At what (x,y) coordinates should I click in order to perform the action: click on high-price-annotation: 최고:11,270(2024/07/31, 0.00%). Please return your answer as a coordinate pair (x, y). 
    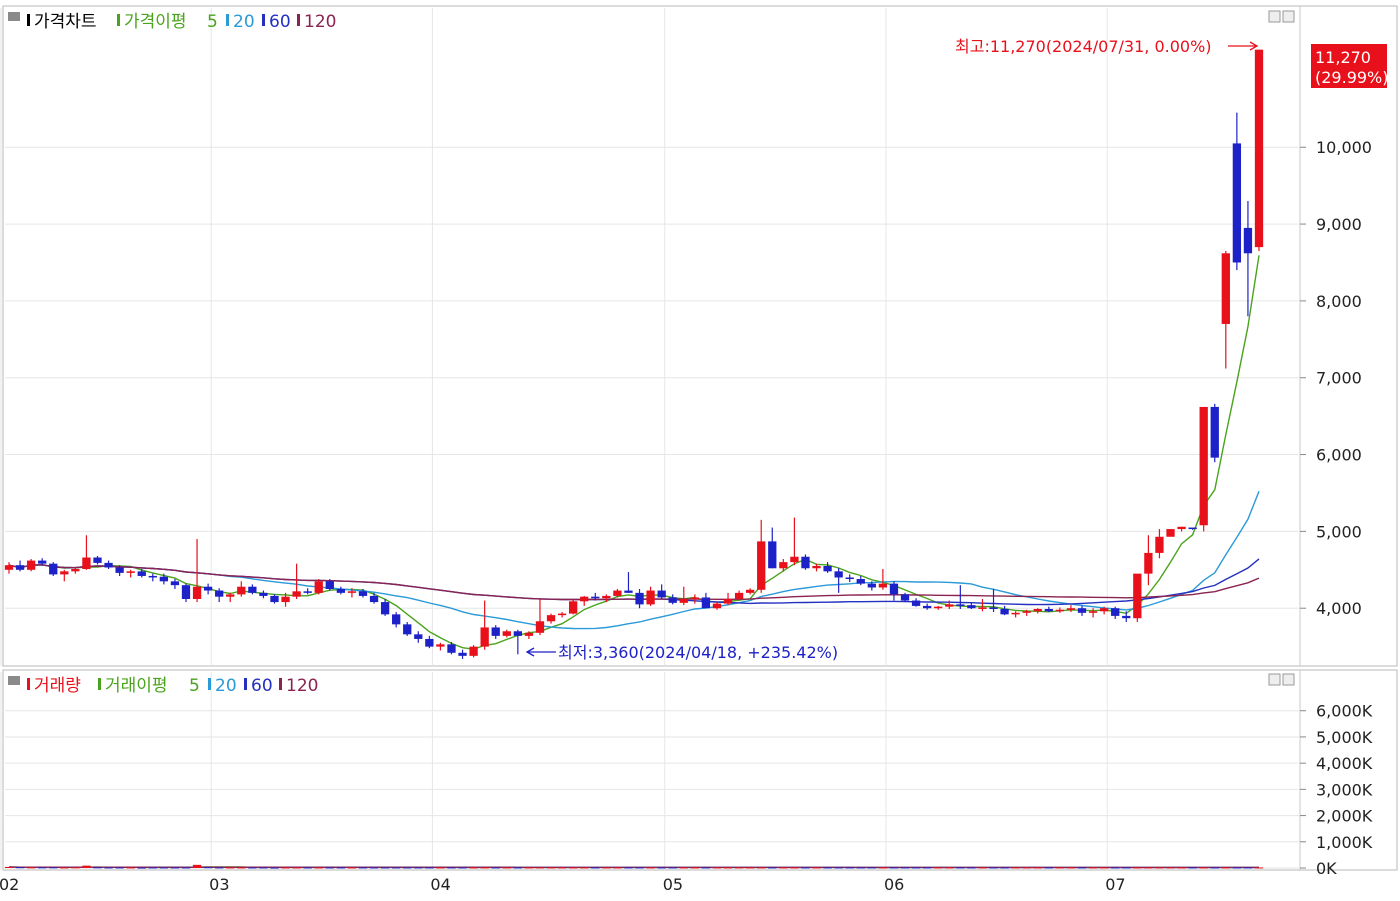
    Looking at the image, I should click on (1083, 46).